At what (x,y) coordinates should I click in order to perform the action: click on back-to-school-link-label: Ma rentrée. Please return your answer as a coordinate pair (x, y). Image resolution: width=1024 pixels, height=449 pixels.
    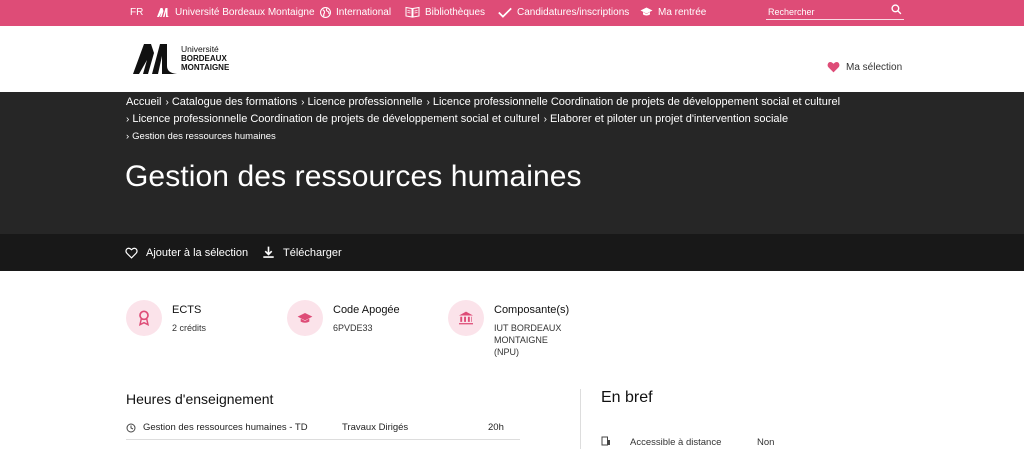
    Looking at the image, I should click on (682, 12).